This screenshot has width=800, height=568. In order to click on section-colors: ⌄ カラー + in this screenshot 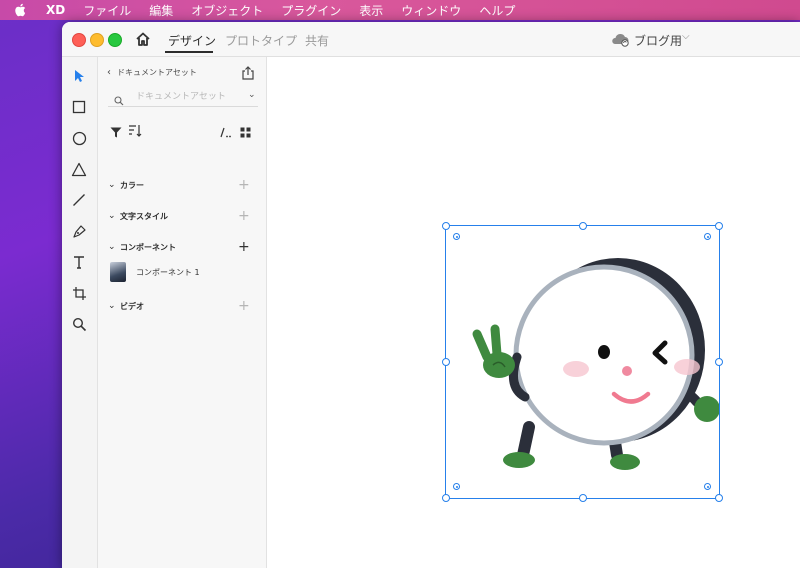, I will do `click(183, 185)`.